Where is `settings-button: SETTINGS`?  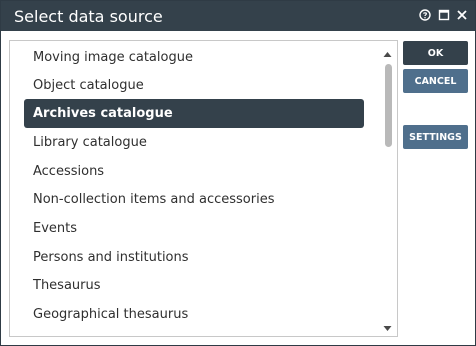 settings-button: SETTINGS is located at coordinates (435, 137).